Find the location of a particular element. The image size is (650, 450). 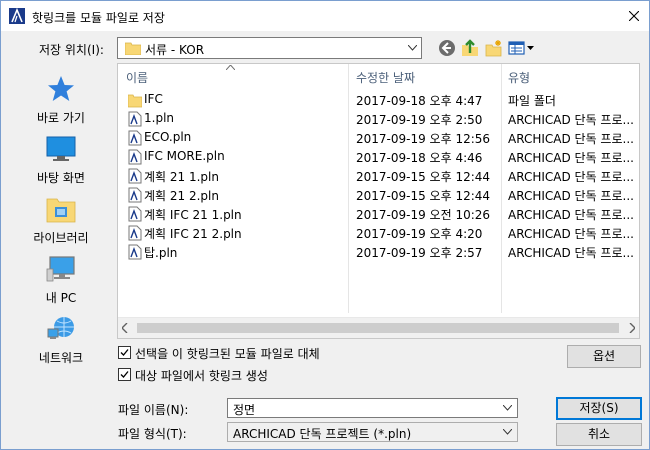

close-icon is located at coordinates (634, 16).